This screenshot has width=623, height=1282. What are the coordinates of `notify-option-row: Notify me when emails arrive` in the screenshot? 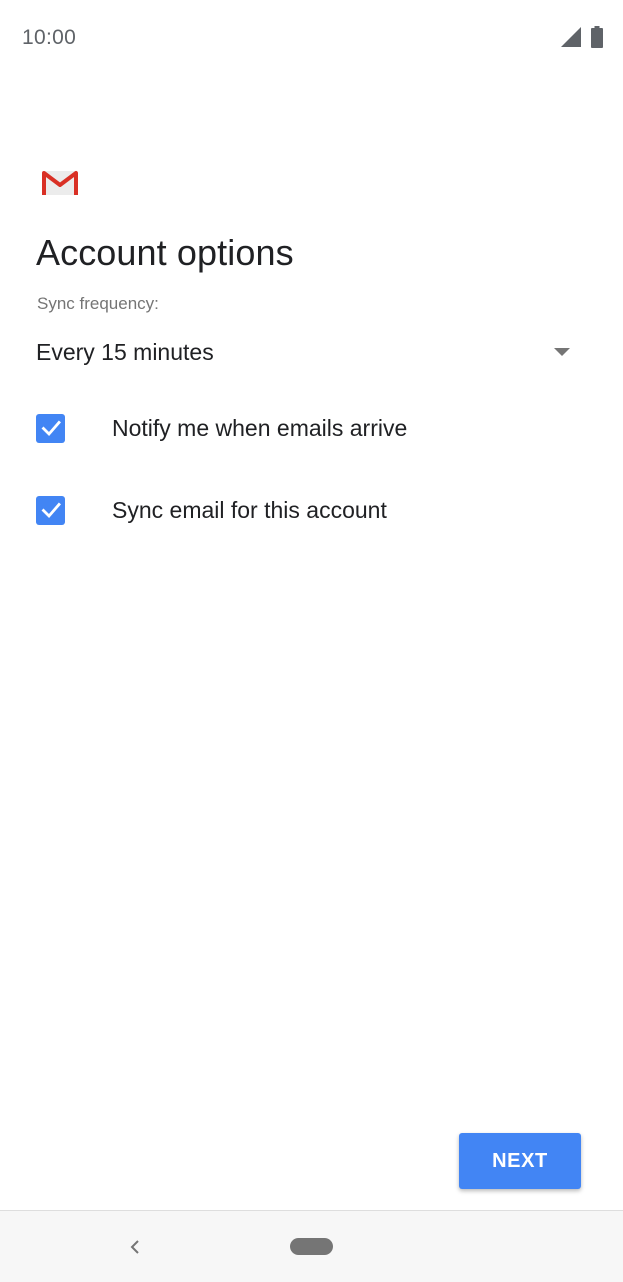 It's located at (316, 428).